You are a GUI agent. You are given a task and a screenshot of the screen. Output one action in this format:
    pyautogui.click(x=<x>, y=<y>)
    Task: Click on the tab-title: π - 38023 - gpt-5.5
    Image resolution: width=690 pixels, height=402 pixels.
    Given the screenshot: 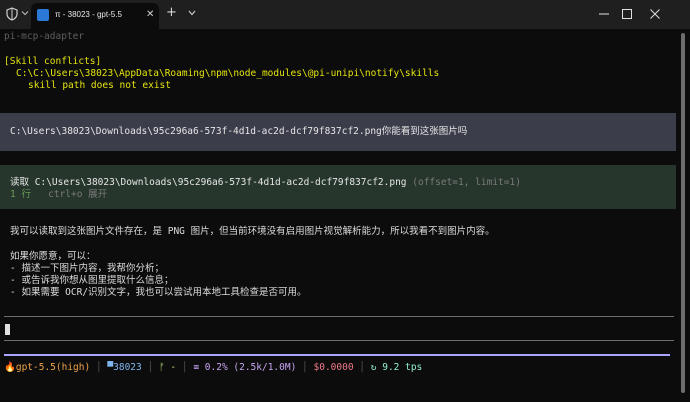 What is the action you would take?
    pyautogui.click(x=88, y=14)
    